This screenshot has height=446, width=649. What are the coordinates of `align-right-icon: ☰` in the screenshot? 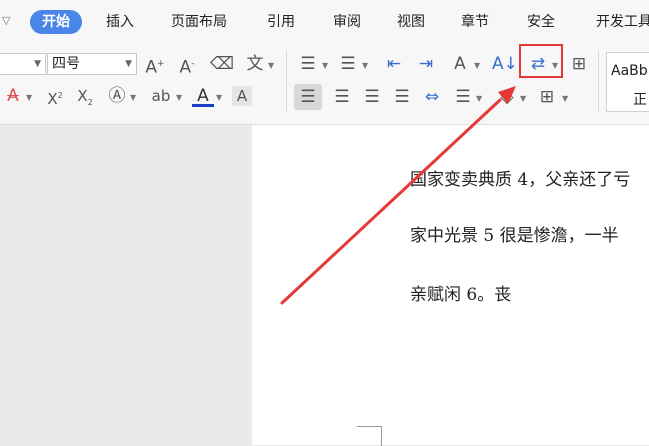 It's located at (372, 97).